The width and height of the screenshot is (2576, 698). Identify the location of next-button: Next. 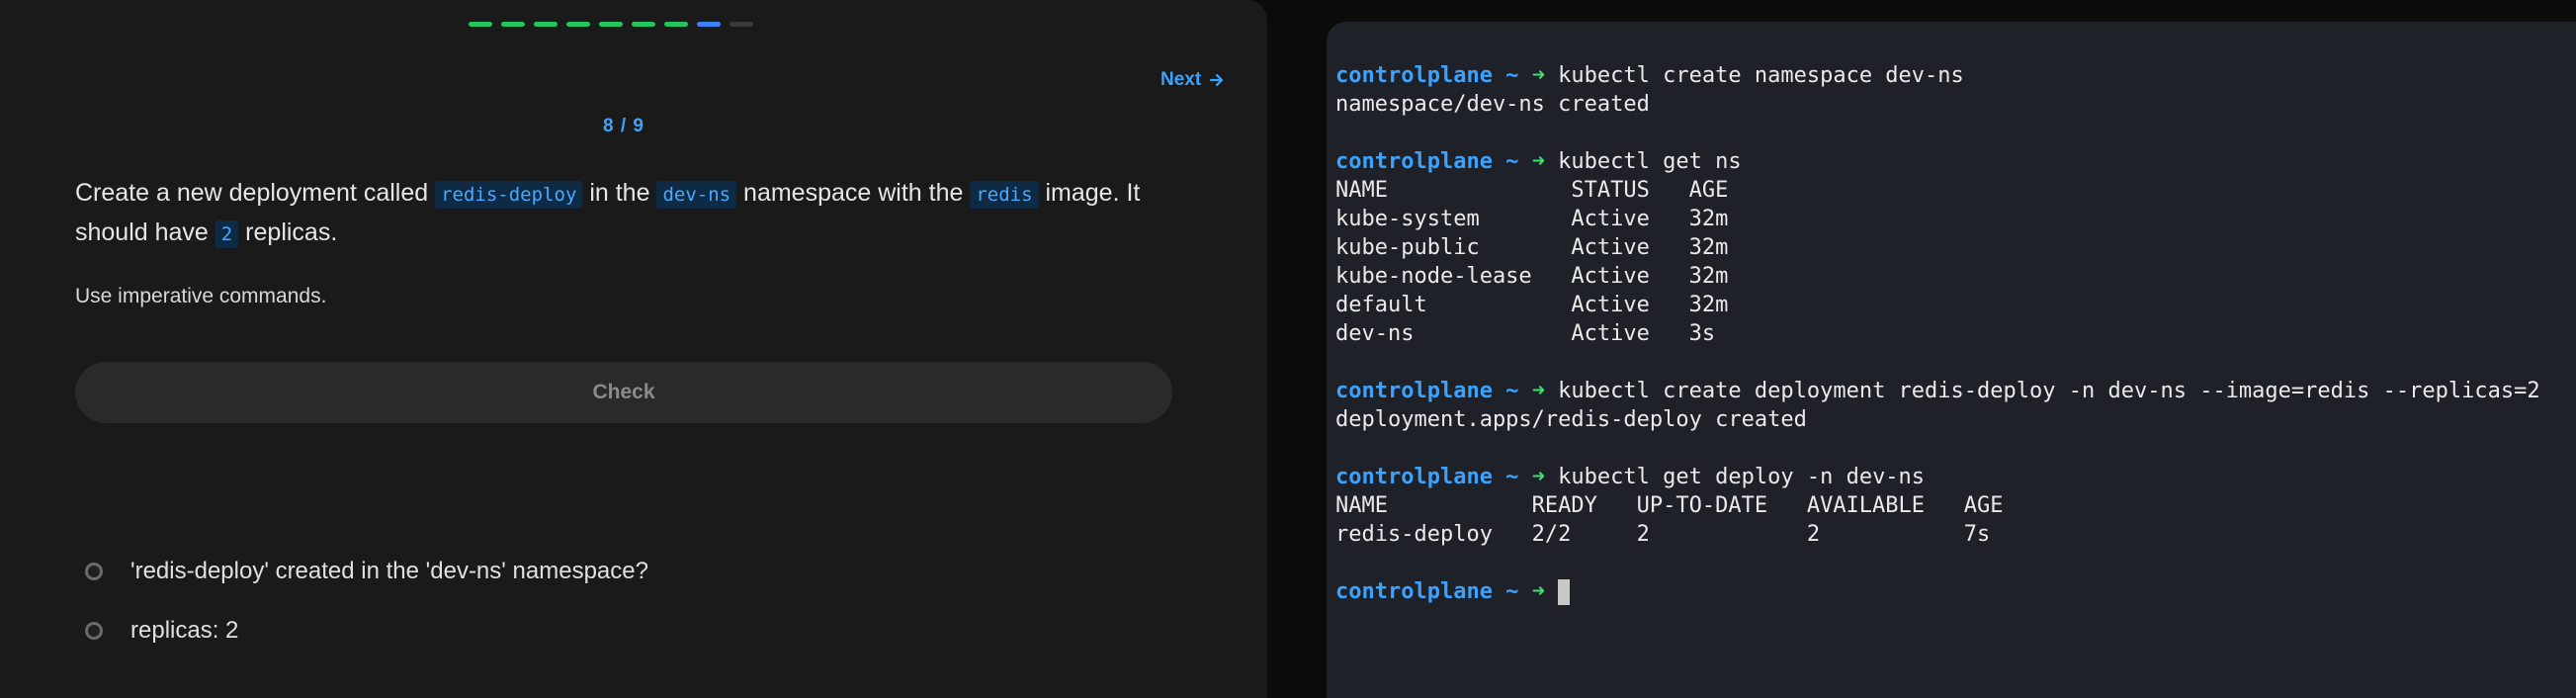
(1192, 80).